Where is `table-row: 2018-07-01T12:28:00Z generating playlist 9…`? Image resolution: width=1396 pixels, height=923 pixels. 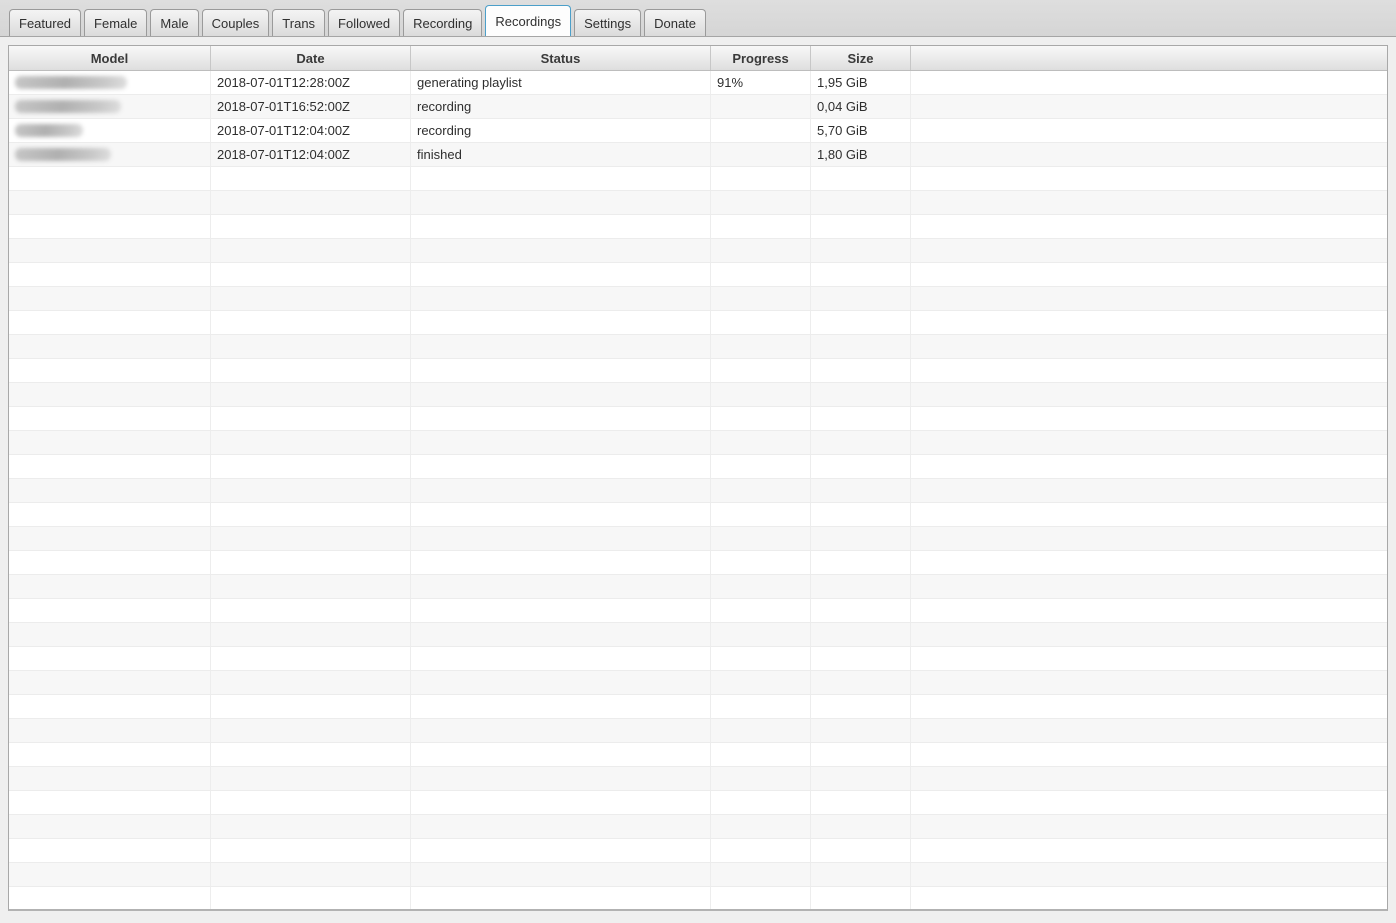 table-row: 2018-07-01T12:28:00Z generating playlist 9… is located at coordinates (698, 83).